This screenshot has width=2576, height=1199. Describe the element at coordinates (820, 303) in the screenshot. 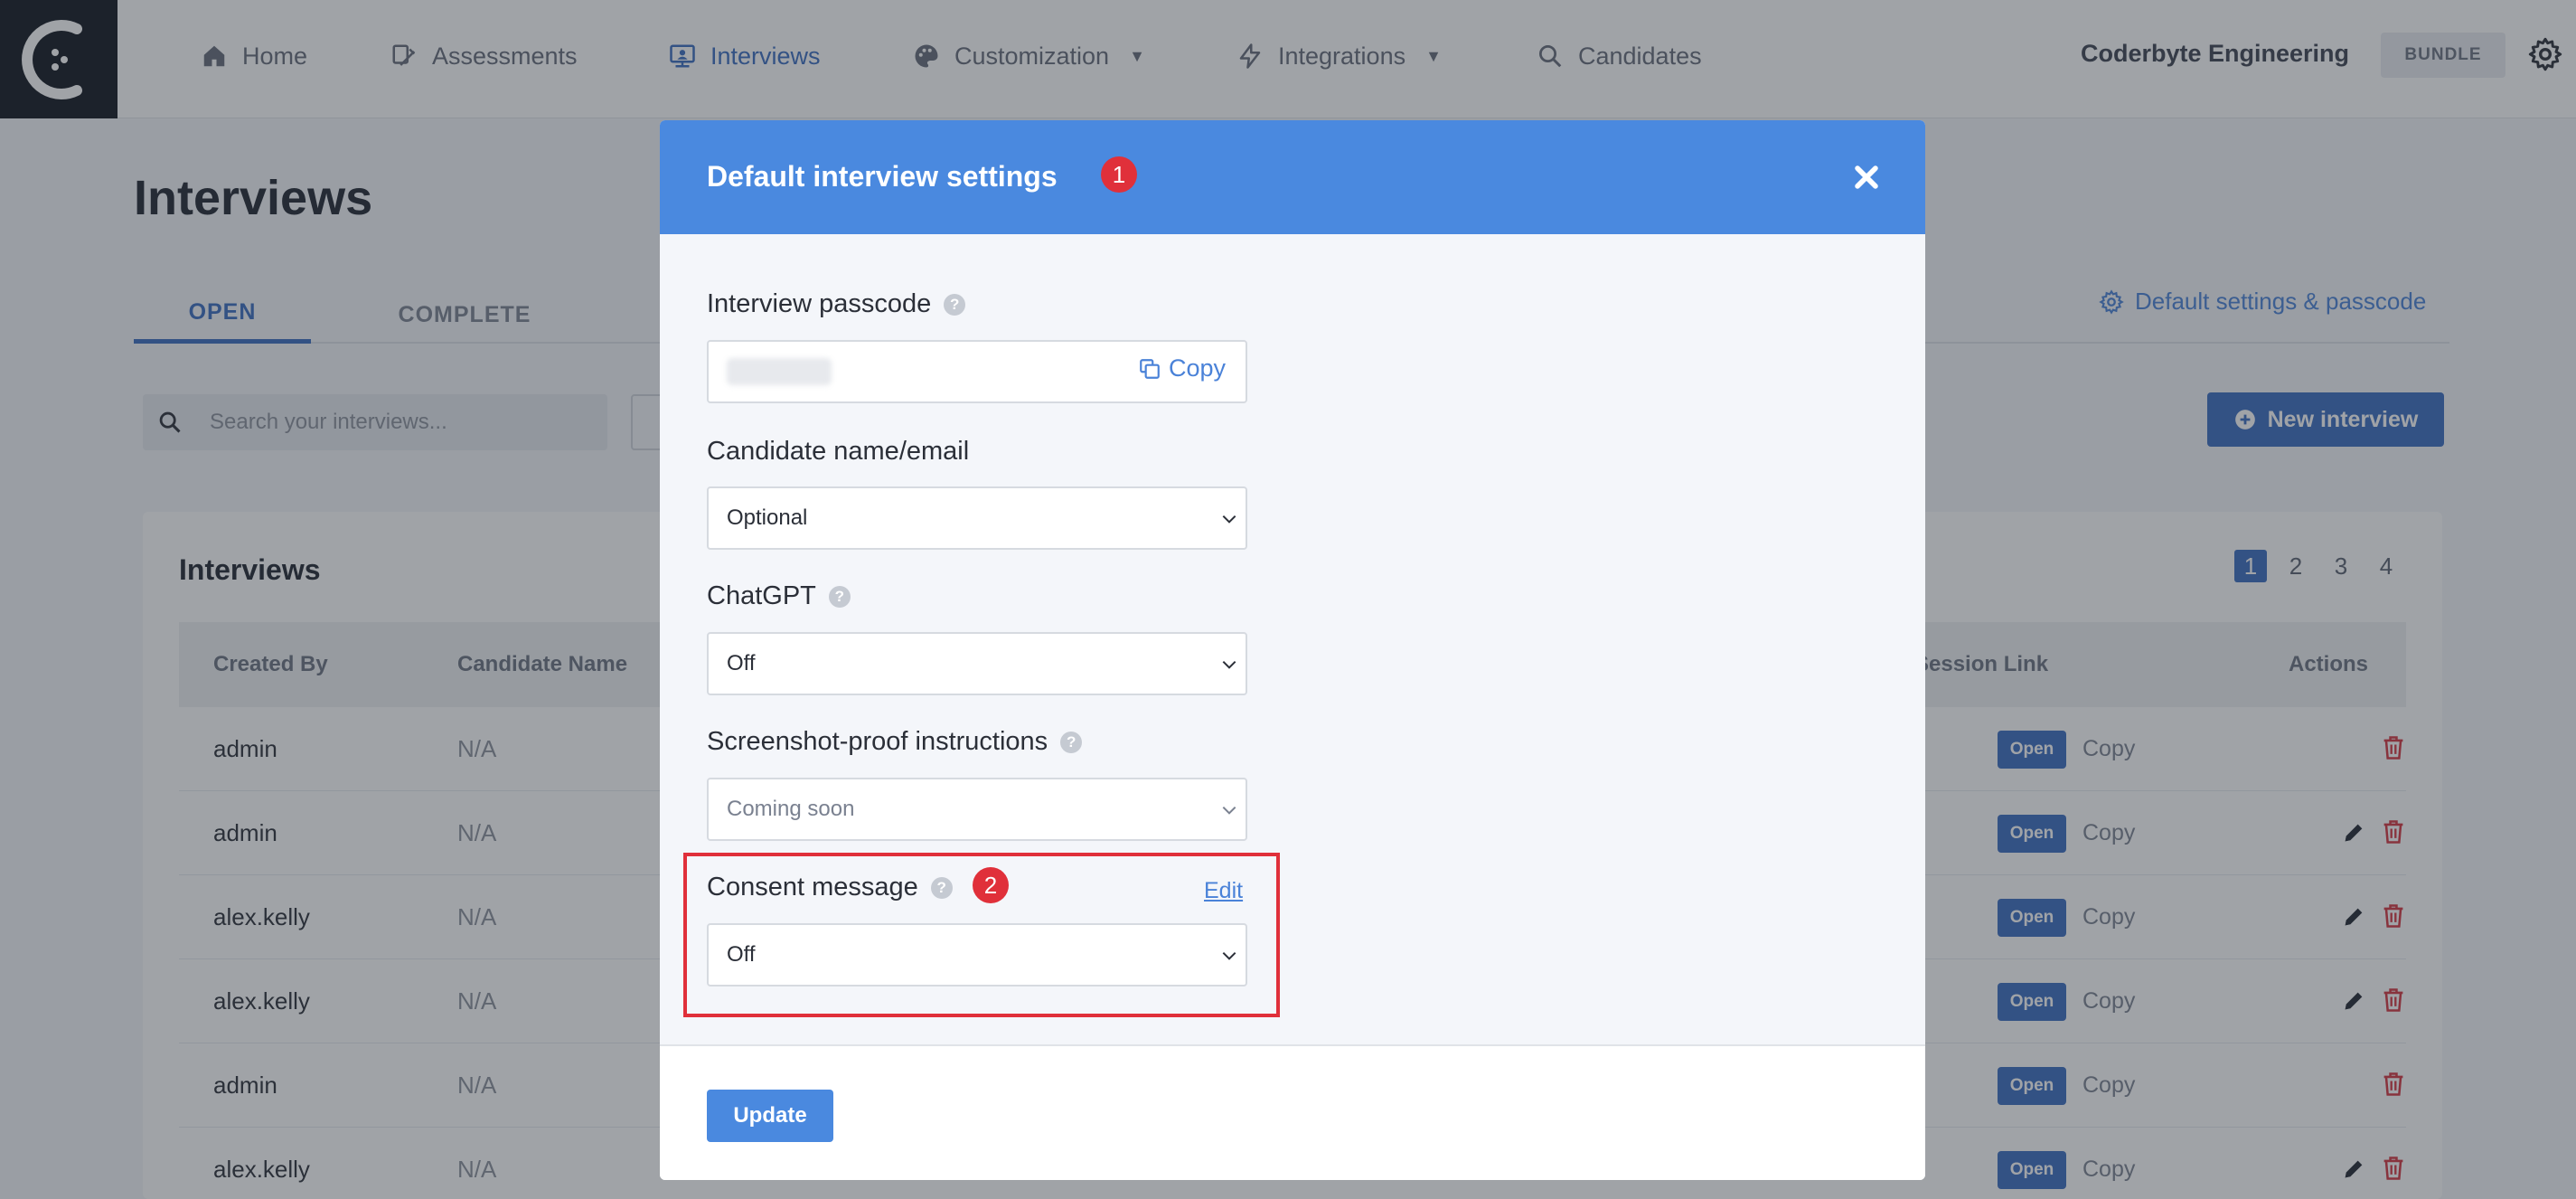

I see `passcode-label: Interview passcode` at that location.